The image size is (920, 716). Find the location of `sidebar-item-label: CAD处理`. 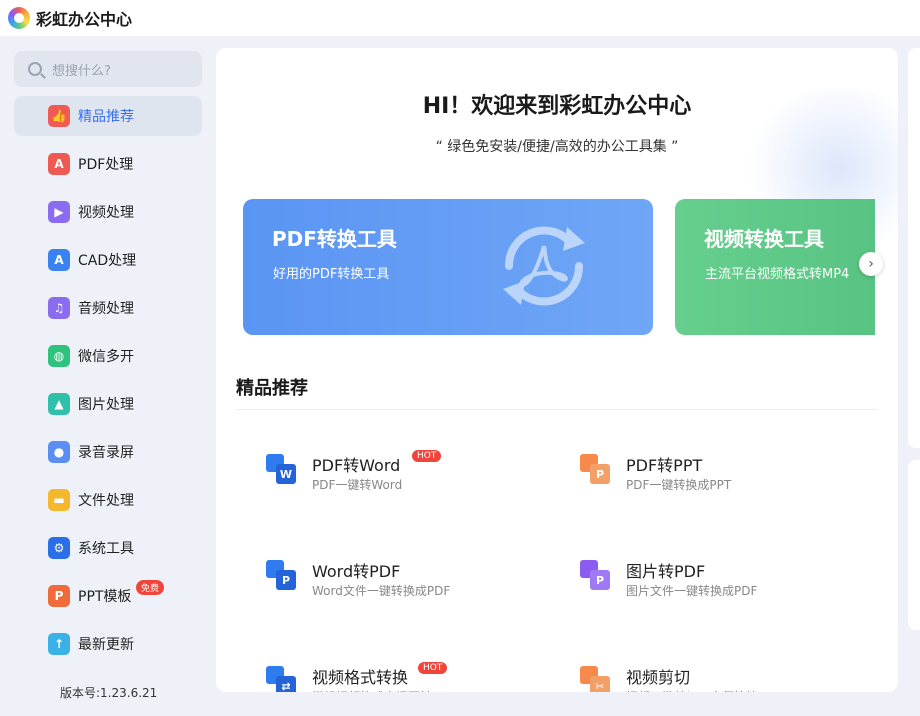

sidebar-item-label: CAD处理 is located at coordinates (107, 261).